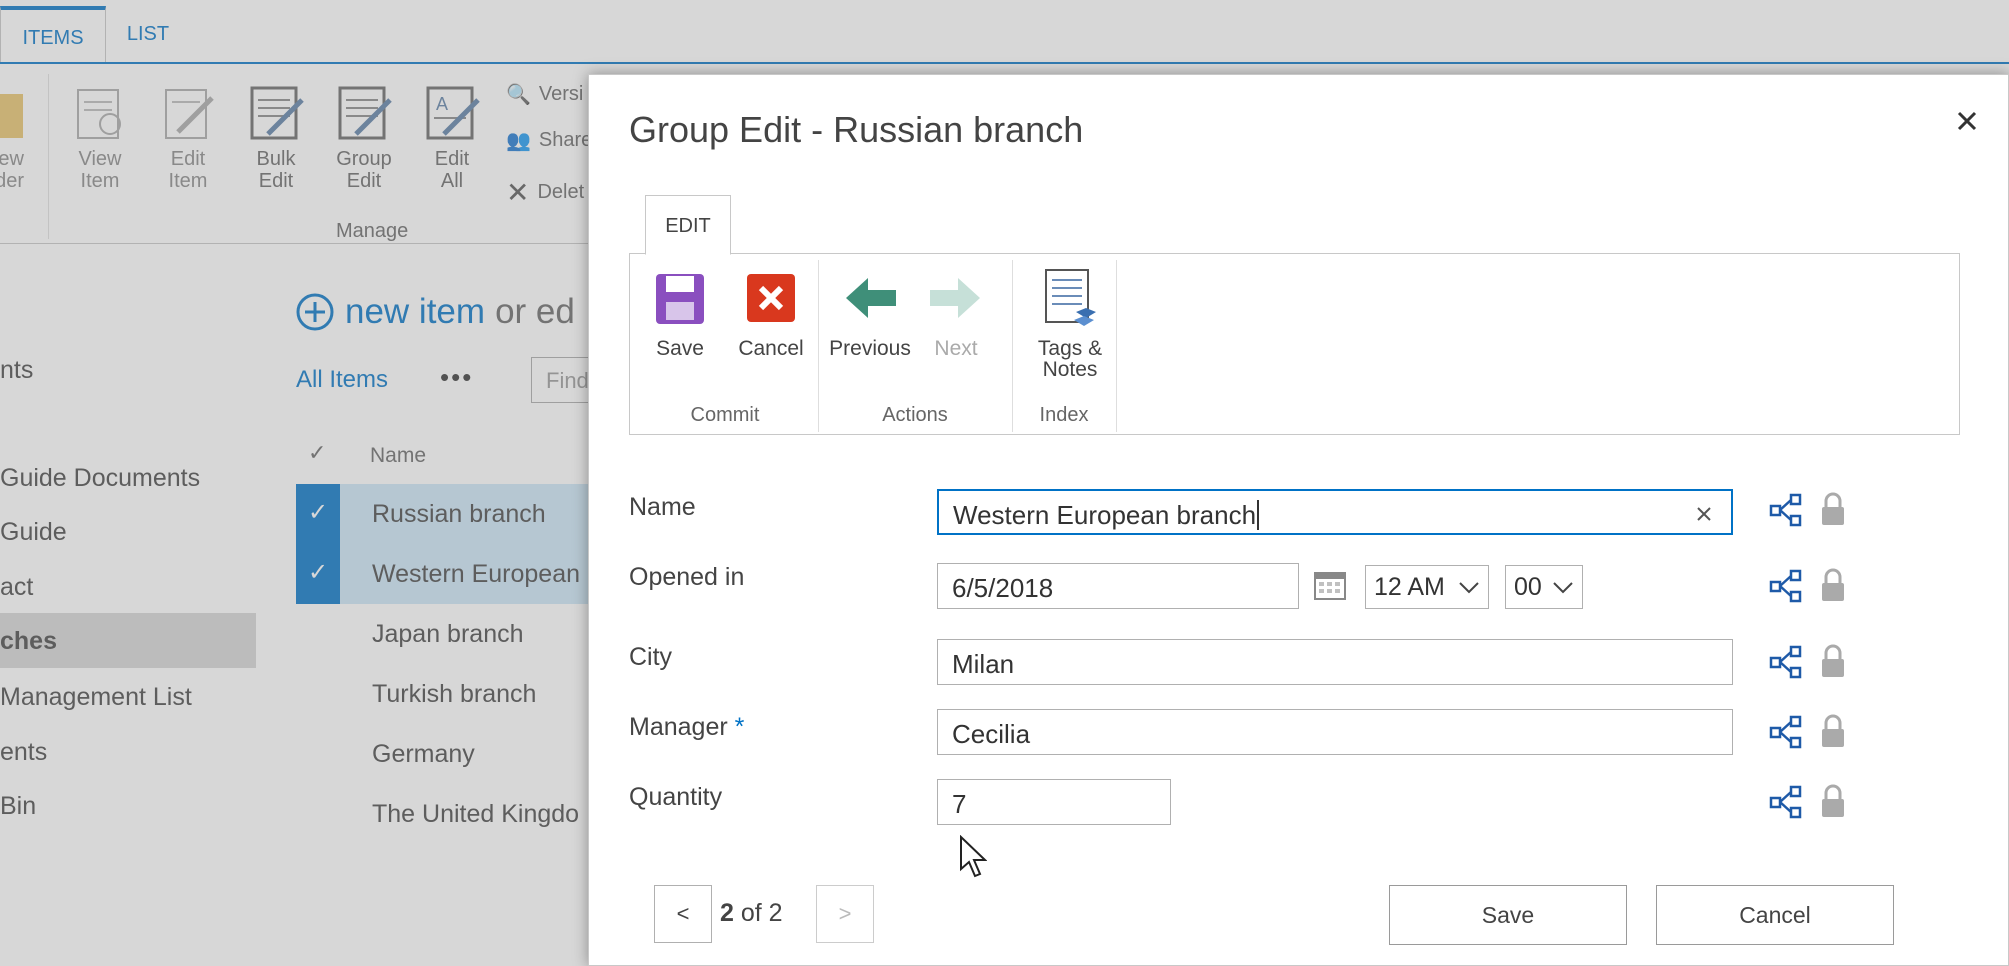 This screenshot has width=2009, height=966. What do you see at coordinates (739, 727) in the screenshot?
I see `required-asterisk: *` at bounding box center [739, 727].